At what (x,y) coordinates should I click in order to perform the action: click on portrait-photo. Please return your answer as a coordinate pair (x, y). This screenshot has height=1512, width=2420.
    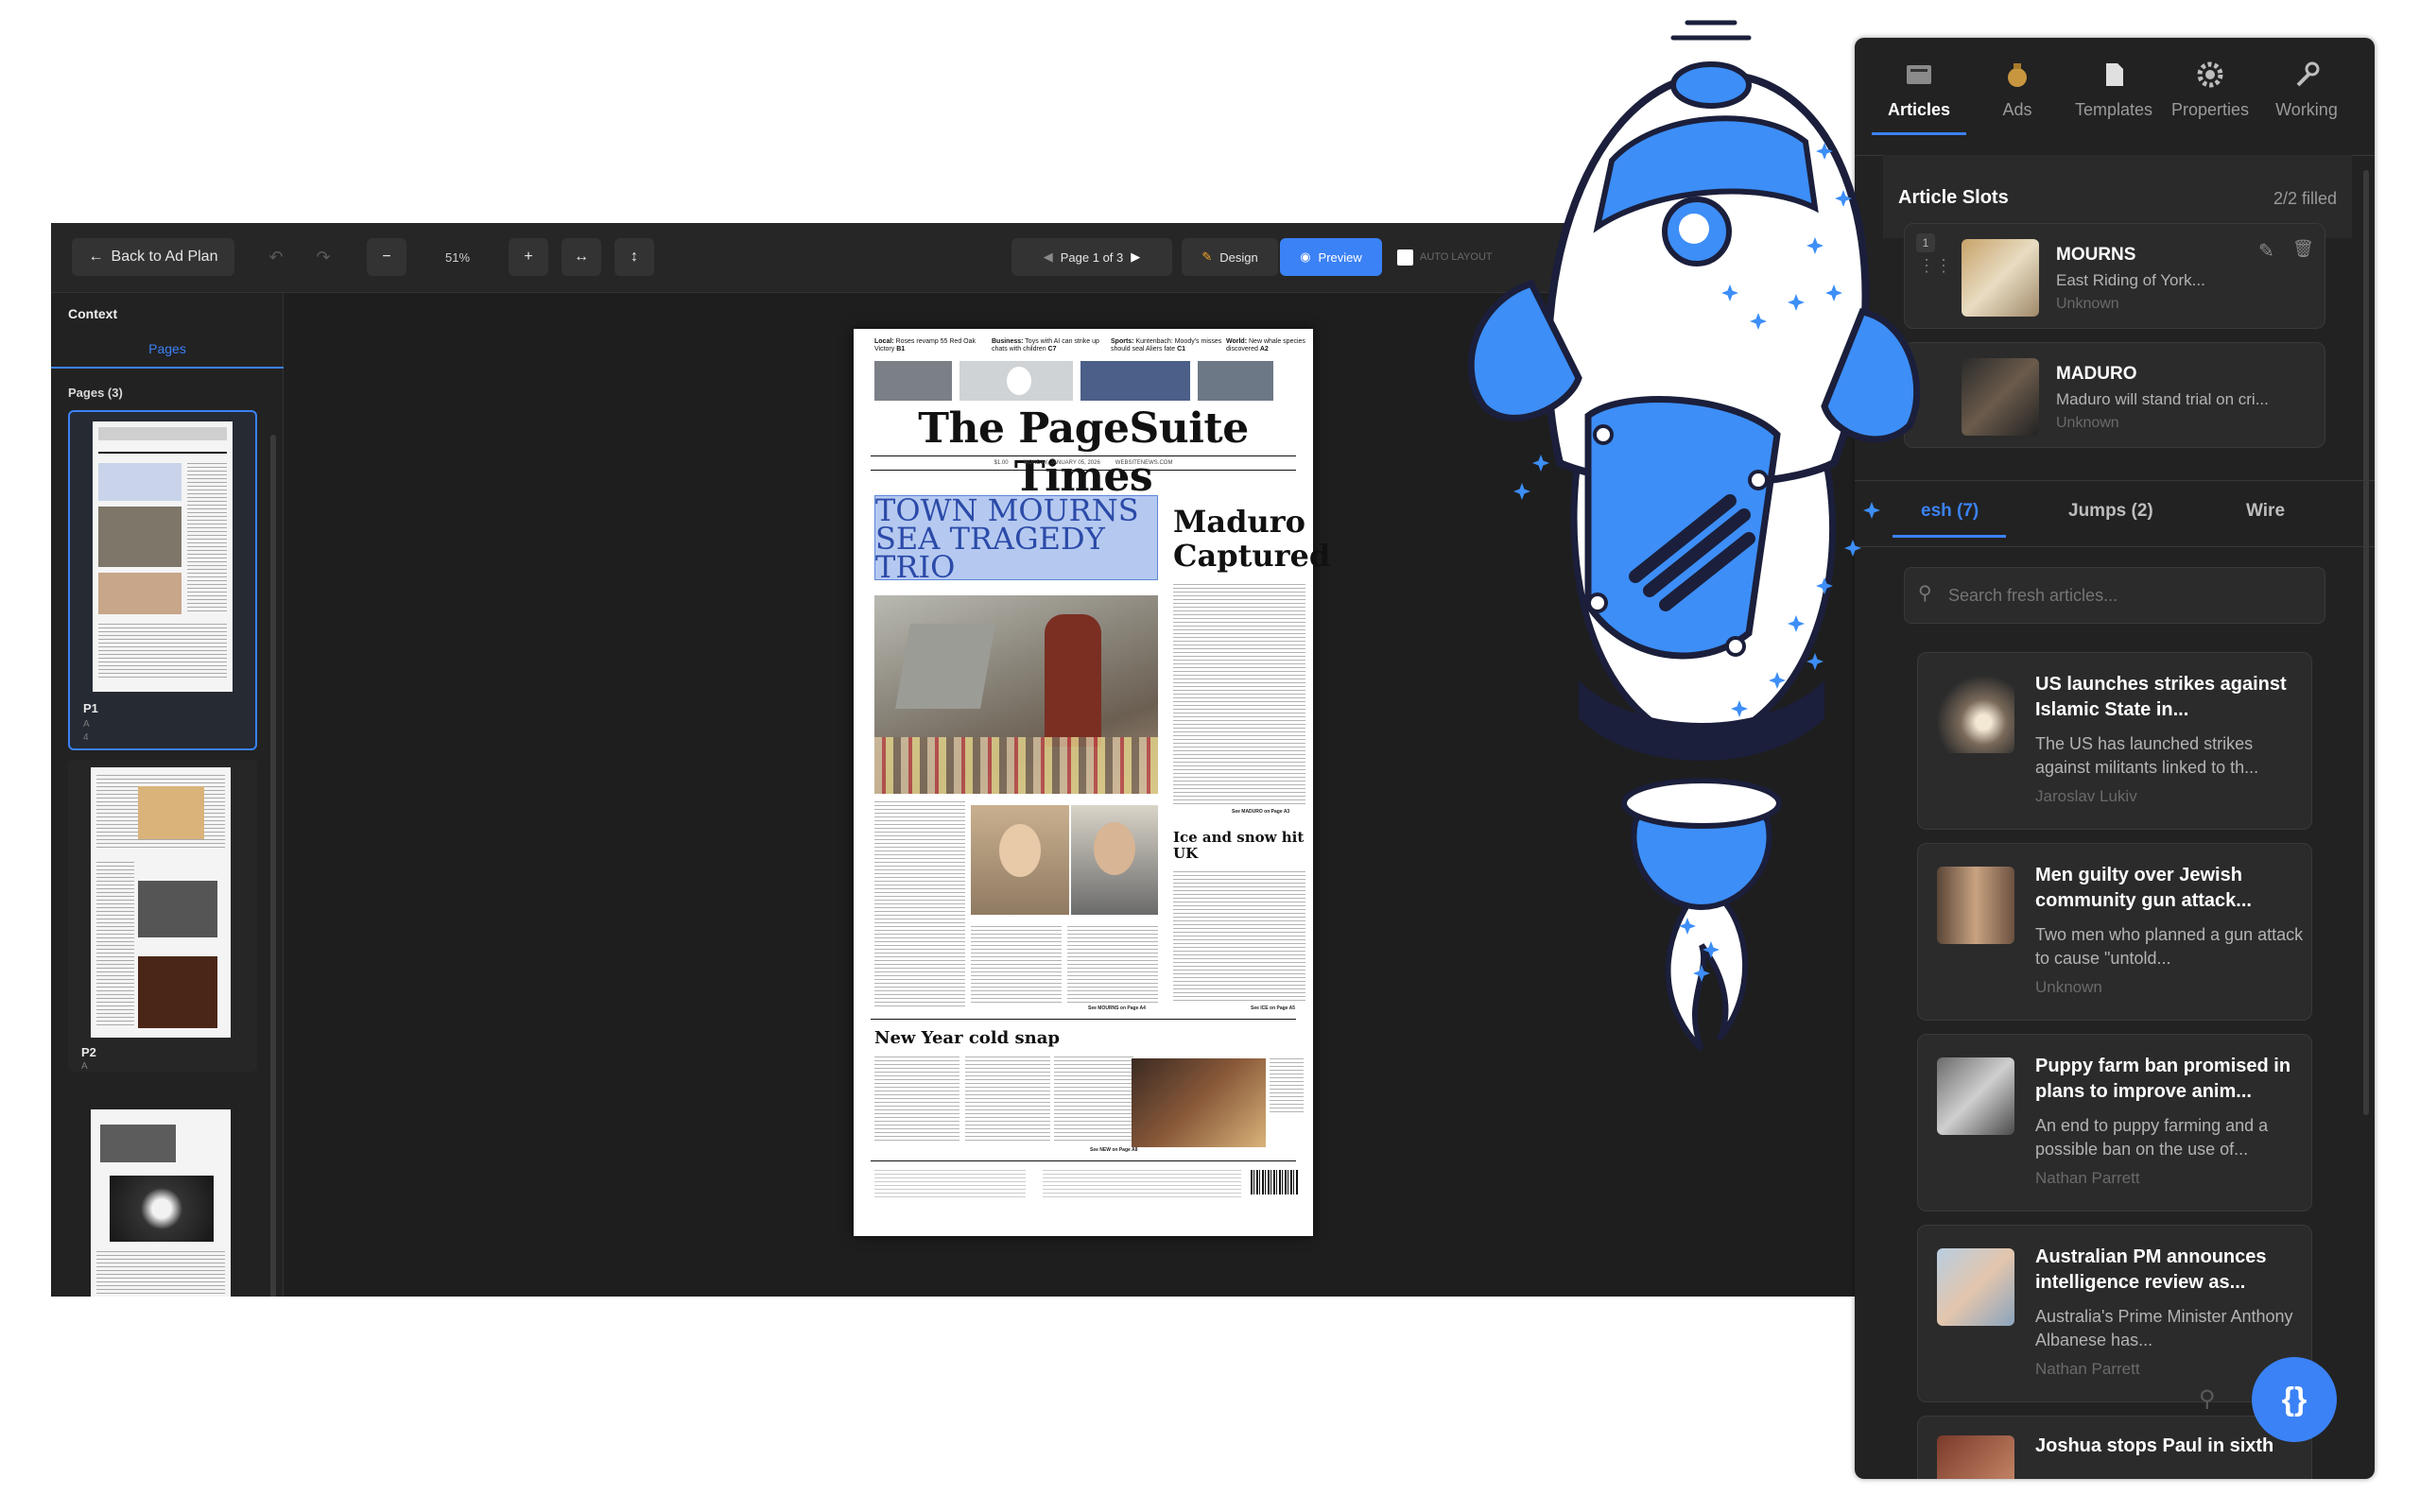
    Looking at the image, I should click on (1020, 860).